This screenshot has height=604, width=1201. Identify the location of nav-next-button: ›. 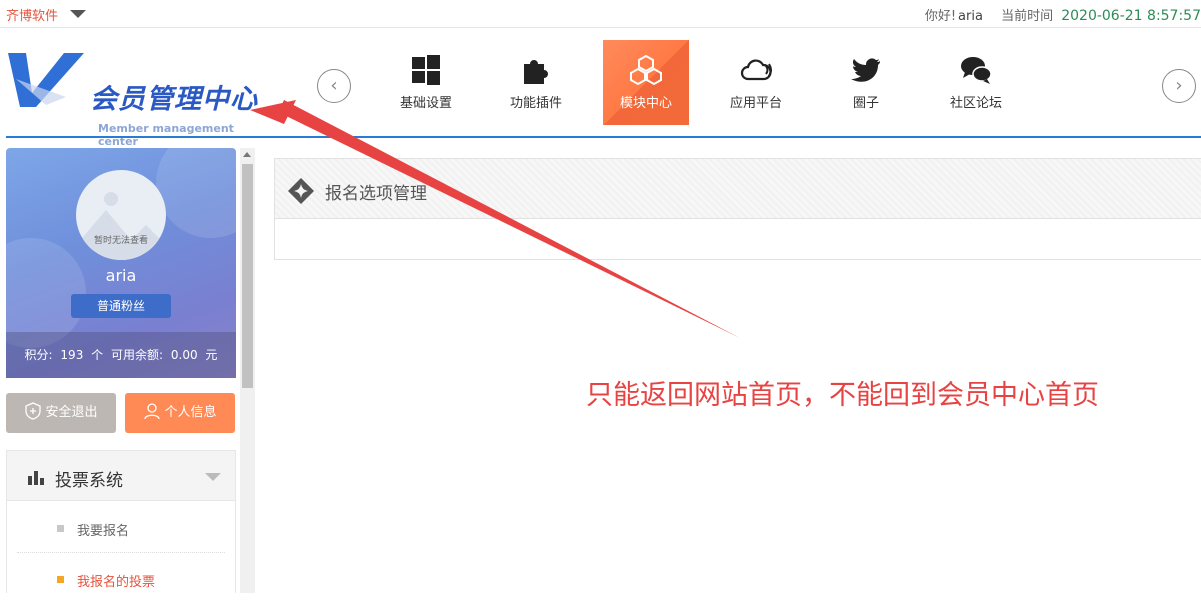
(1179, 86).